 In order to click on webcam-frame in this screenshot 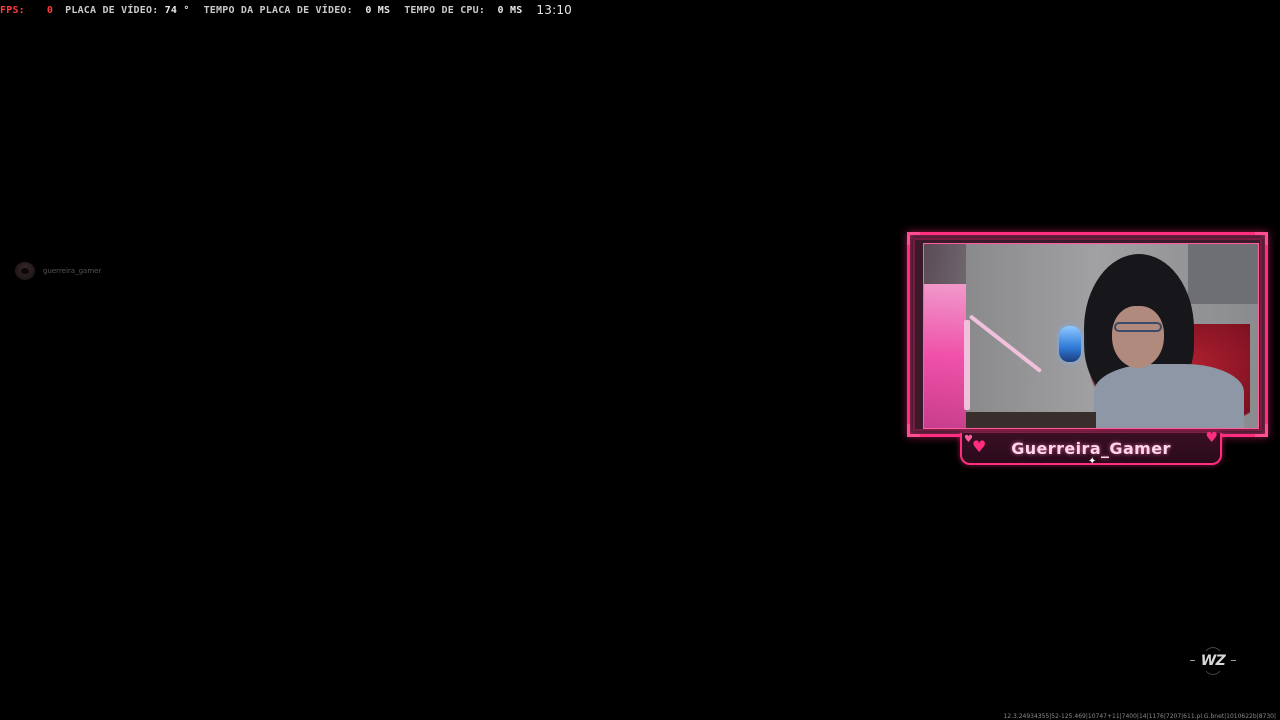, I will do `click(1087, 334)`.